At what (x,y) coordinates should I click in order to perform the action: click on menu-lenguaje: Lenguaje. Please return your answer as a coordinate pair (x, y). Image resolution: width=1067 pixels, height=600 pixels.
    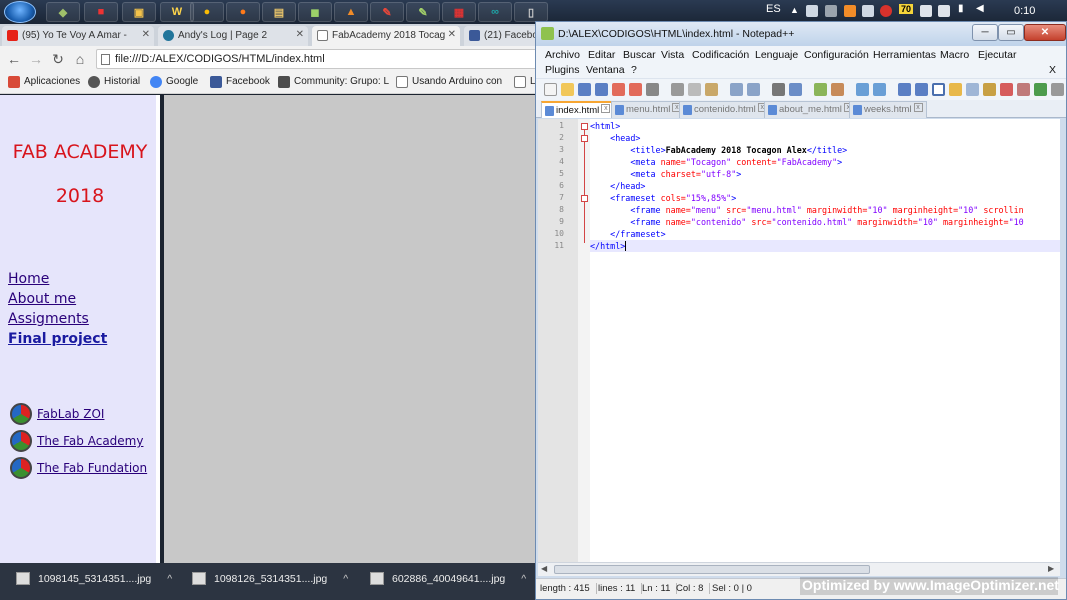
    Looking at the image, I should click on (776, 55).